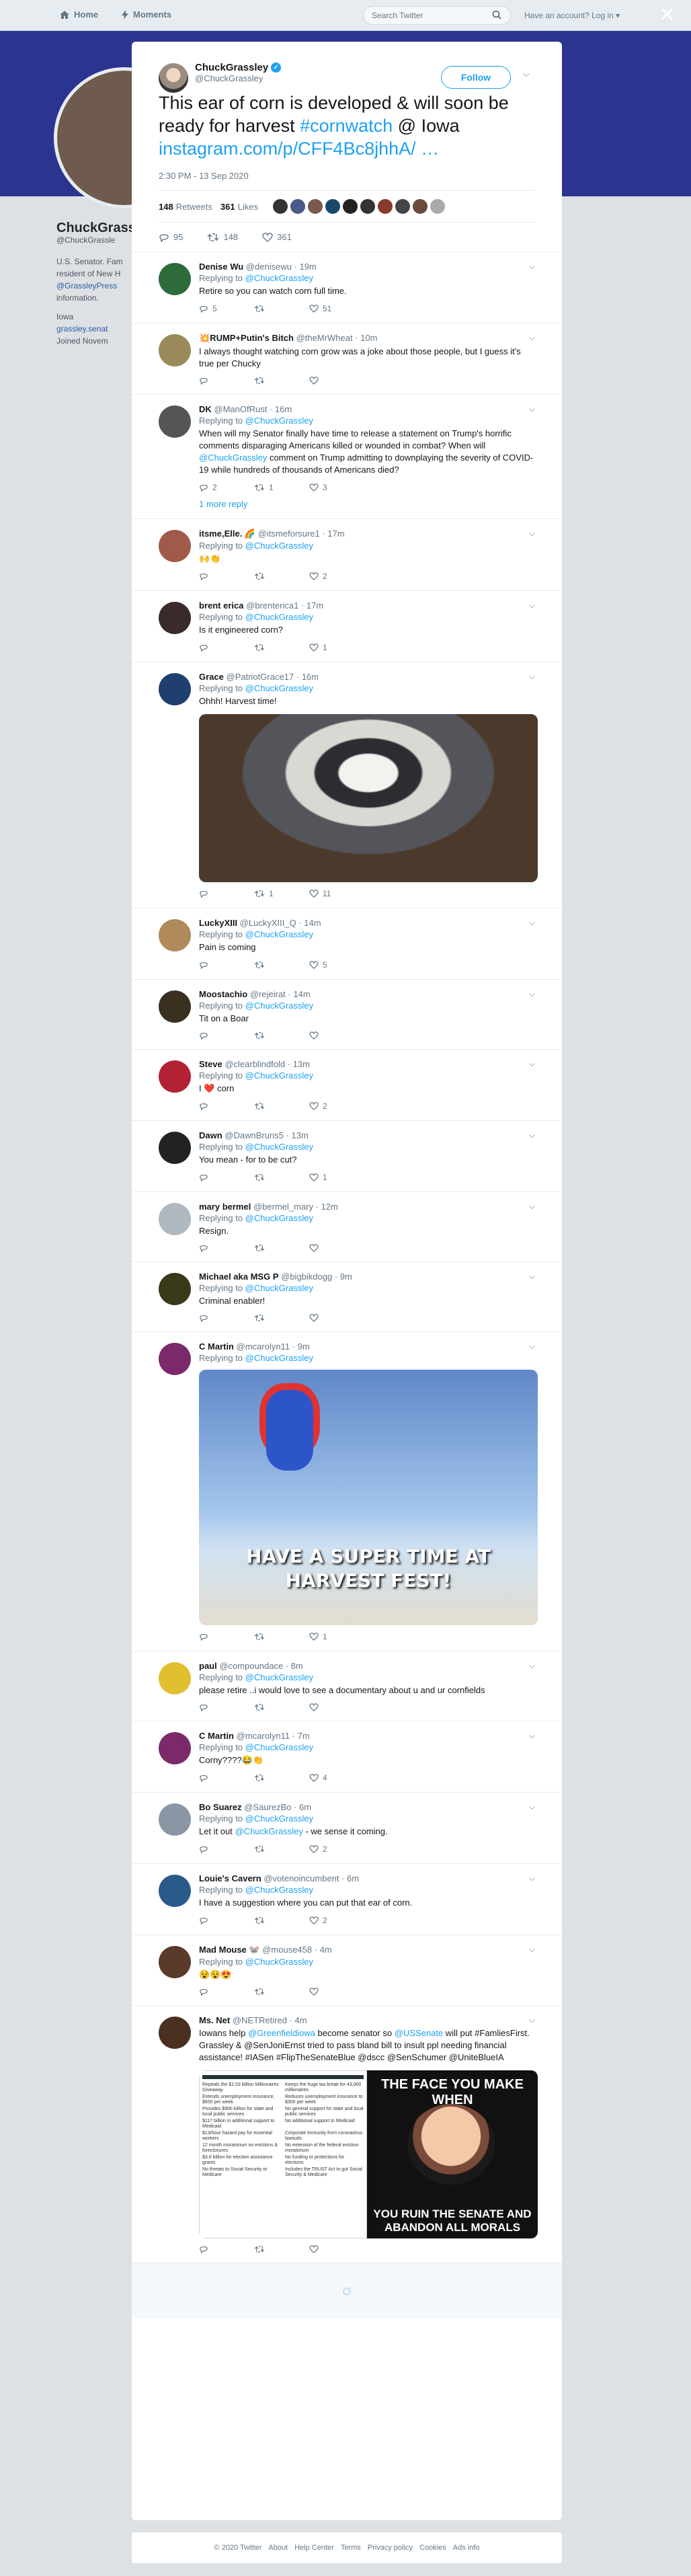 Image resolution: width=691 pixels, height=2576 pixels. I want to click on reply-author-name: Bo Suarez, so click(221, 1807).